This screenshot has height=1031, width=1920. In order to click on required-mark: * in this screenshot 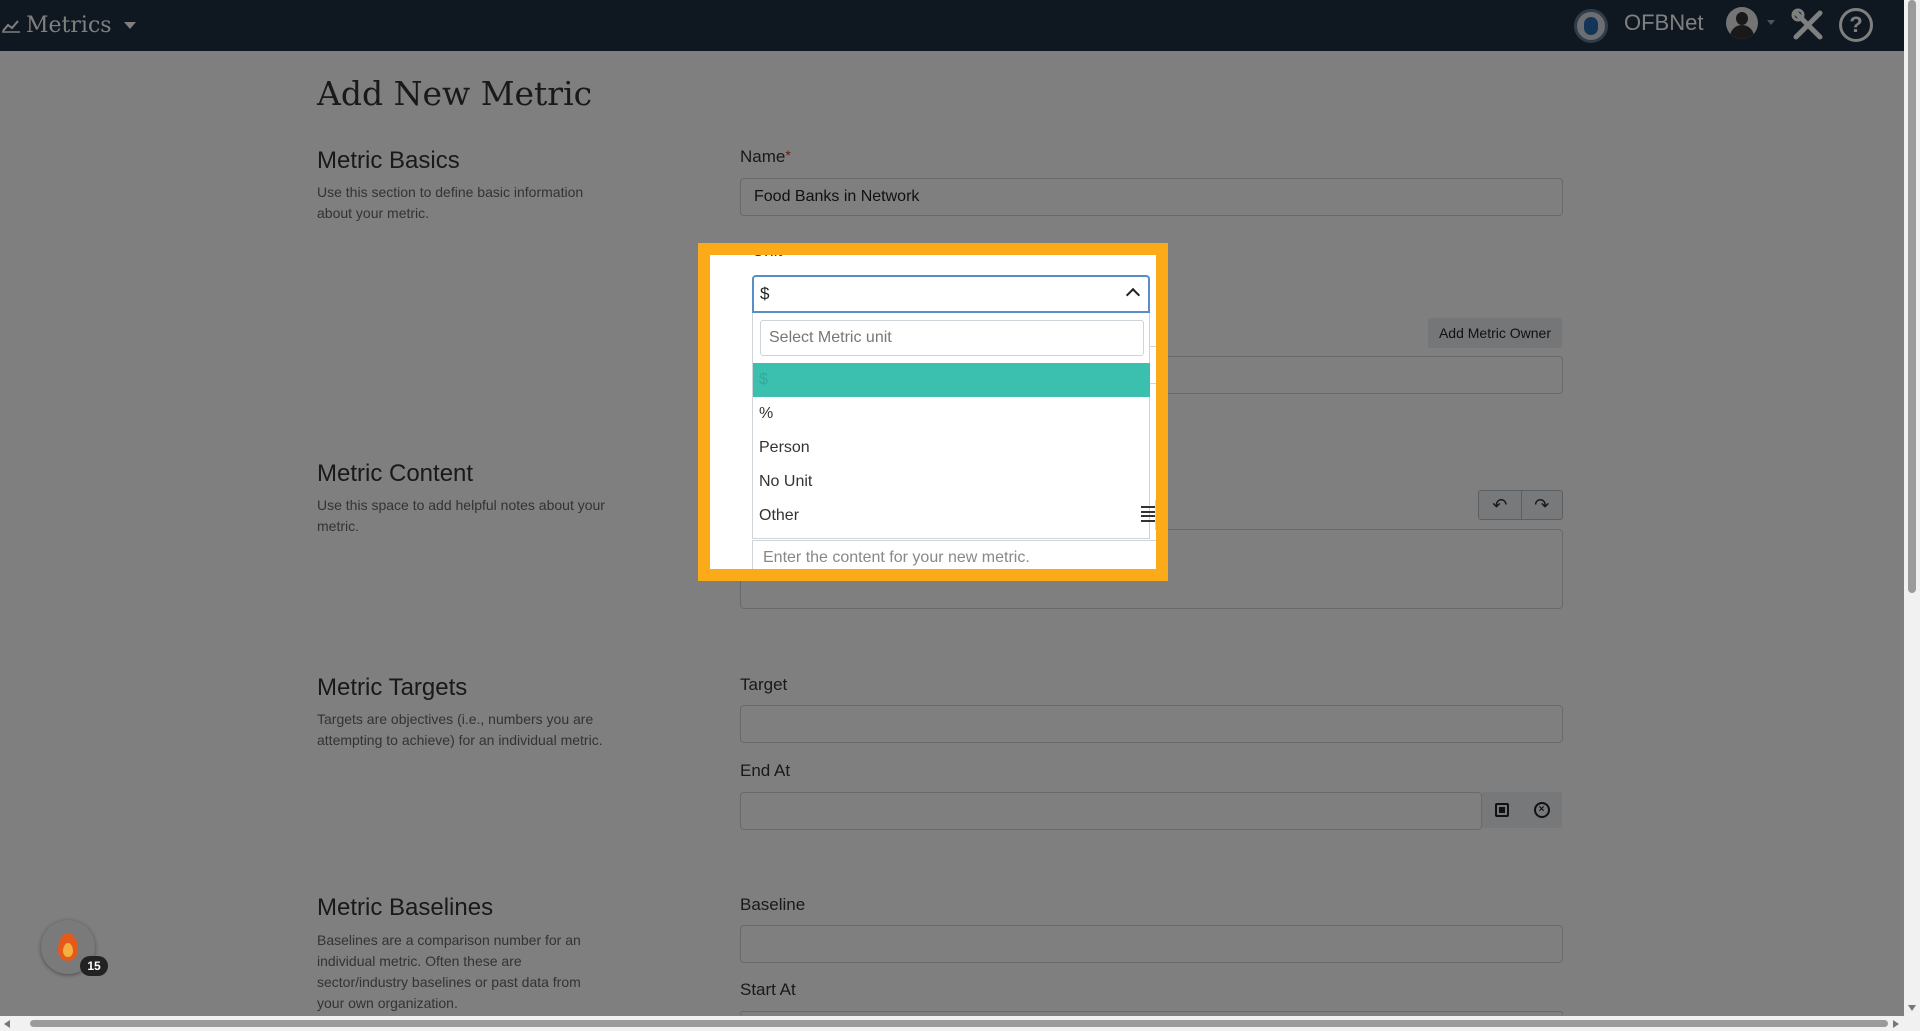, I will do `click(785, 250)`.